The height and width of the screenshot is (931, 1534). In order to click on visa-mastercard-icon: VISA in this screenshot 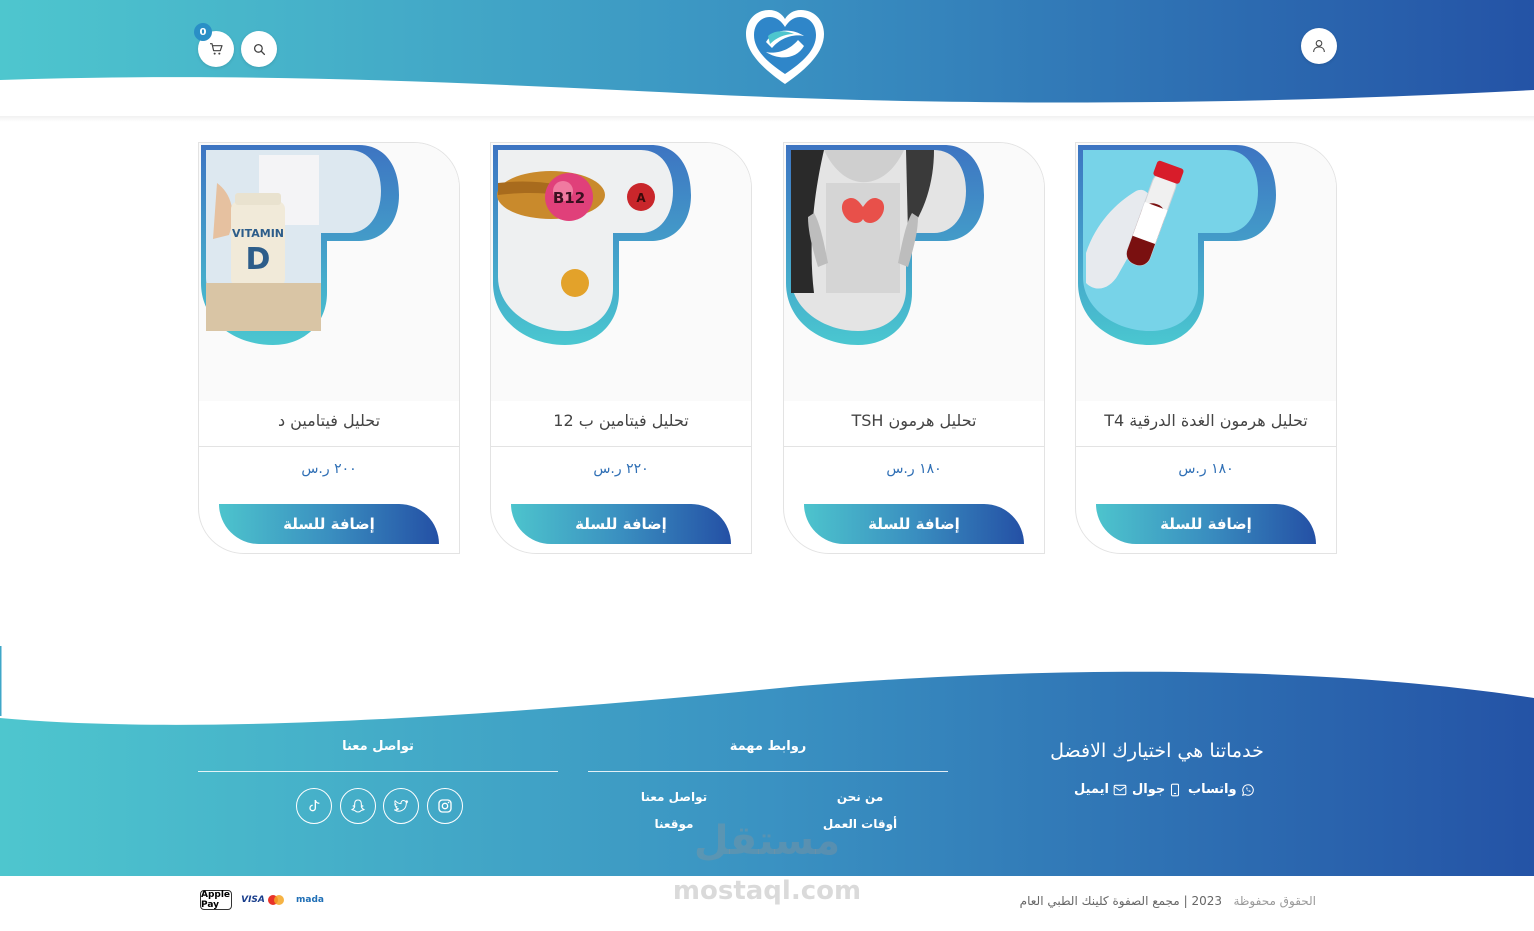, I will do `click(263, 900)`.